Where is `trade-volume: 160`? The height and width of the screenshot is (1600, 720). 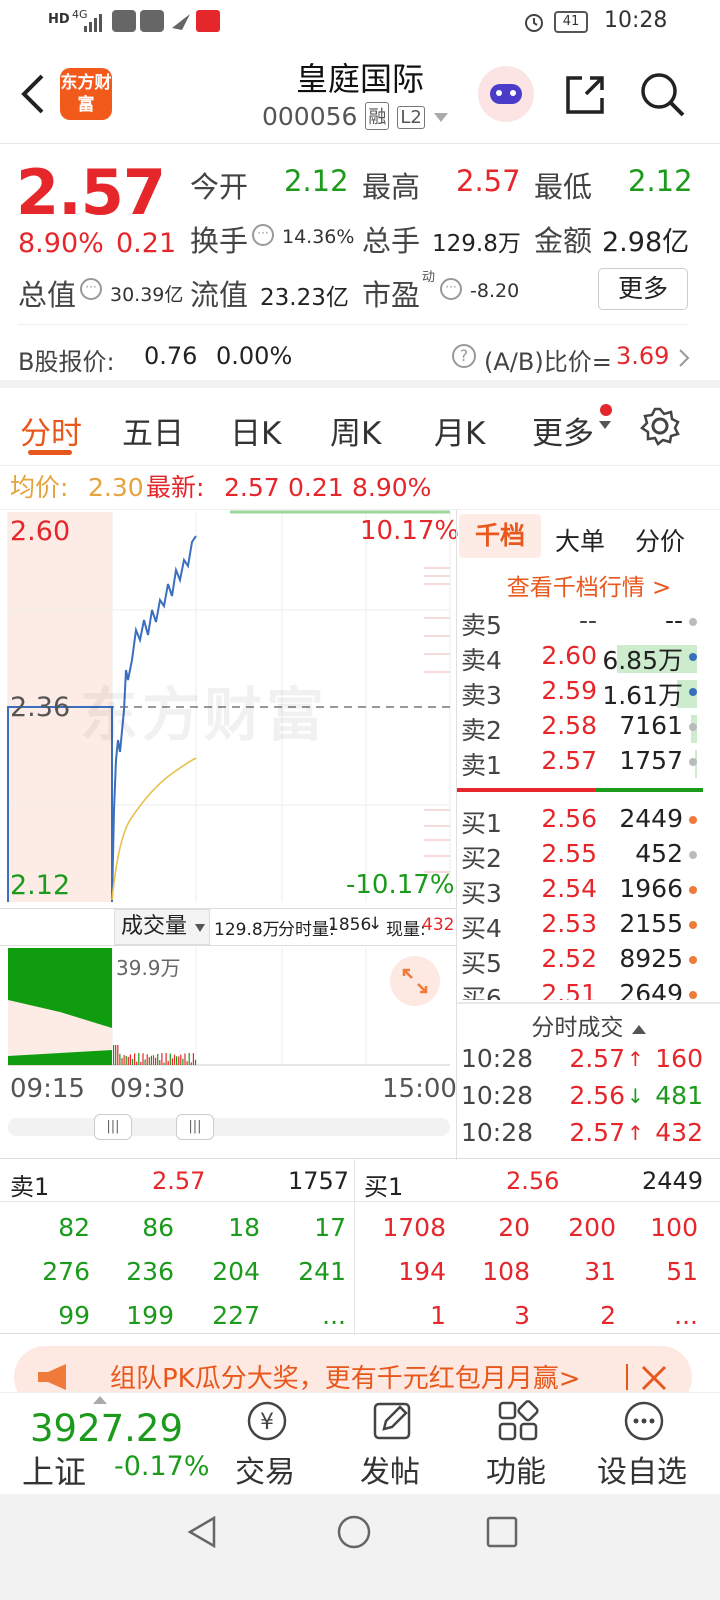
trade-volume: 160 is located at coordinates (679, 1058).